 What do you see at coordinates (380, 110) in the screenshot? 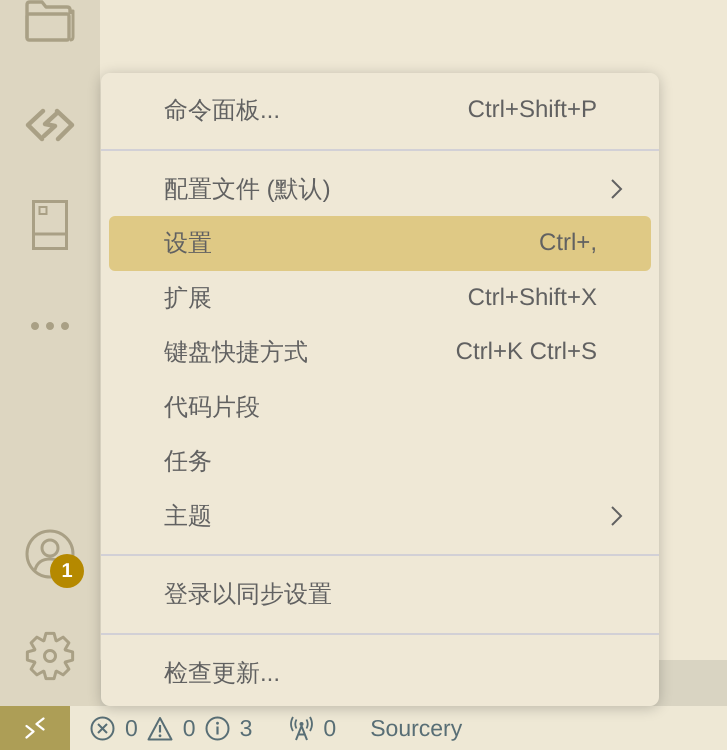
I see `menu-item: 命令面板... Ctrl+Shift+P` at bounding box center [380, 110].